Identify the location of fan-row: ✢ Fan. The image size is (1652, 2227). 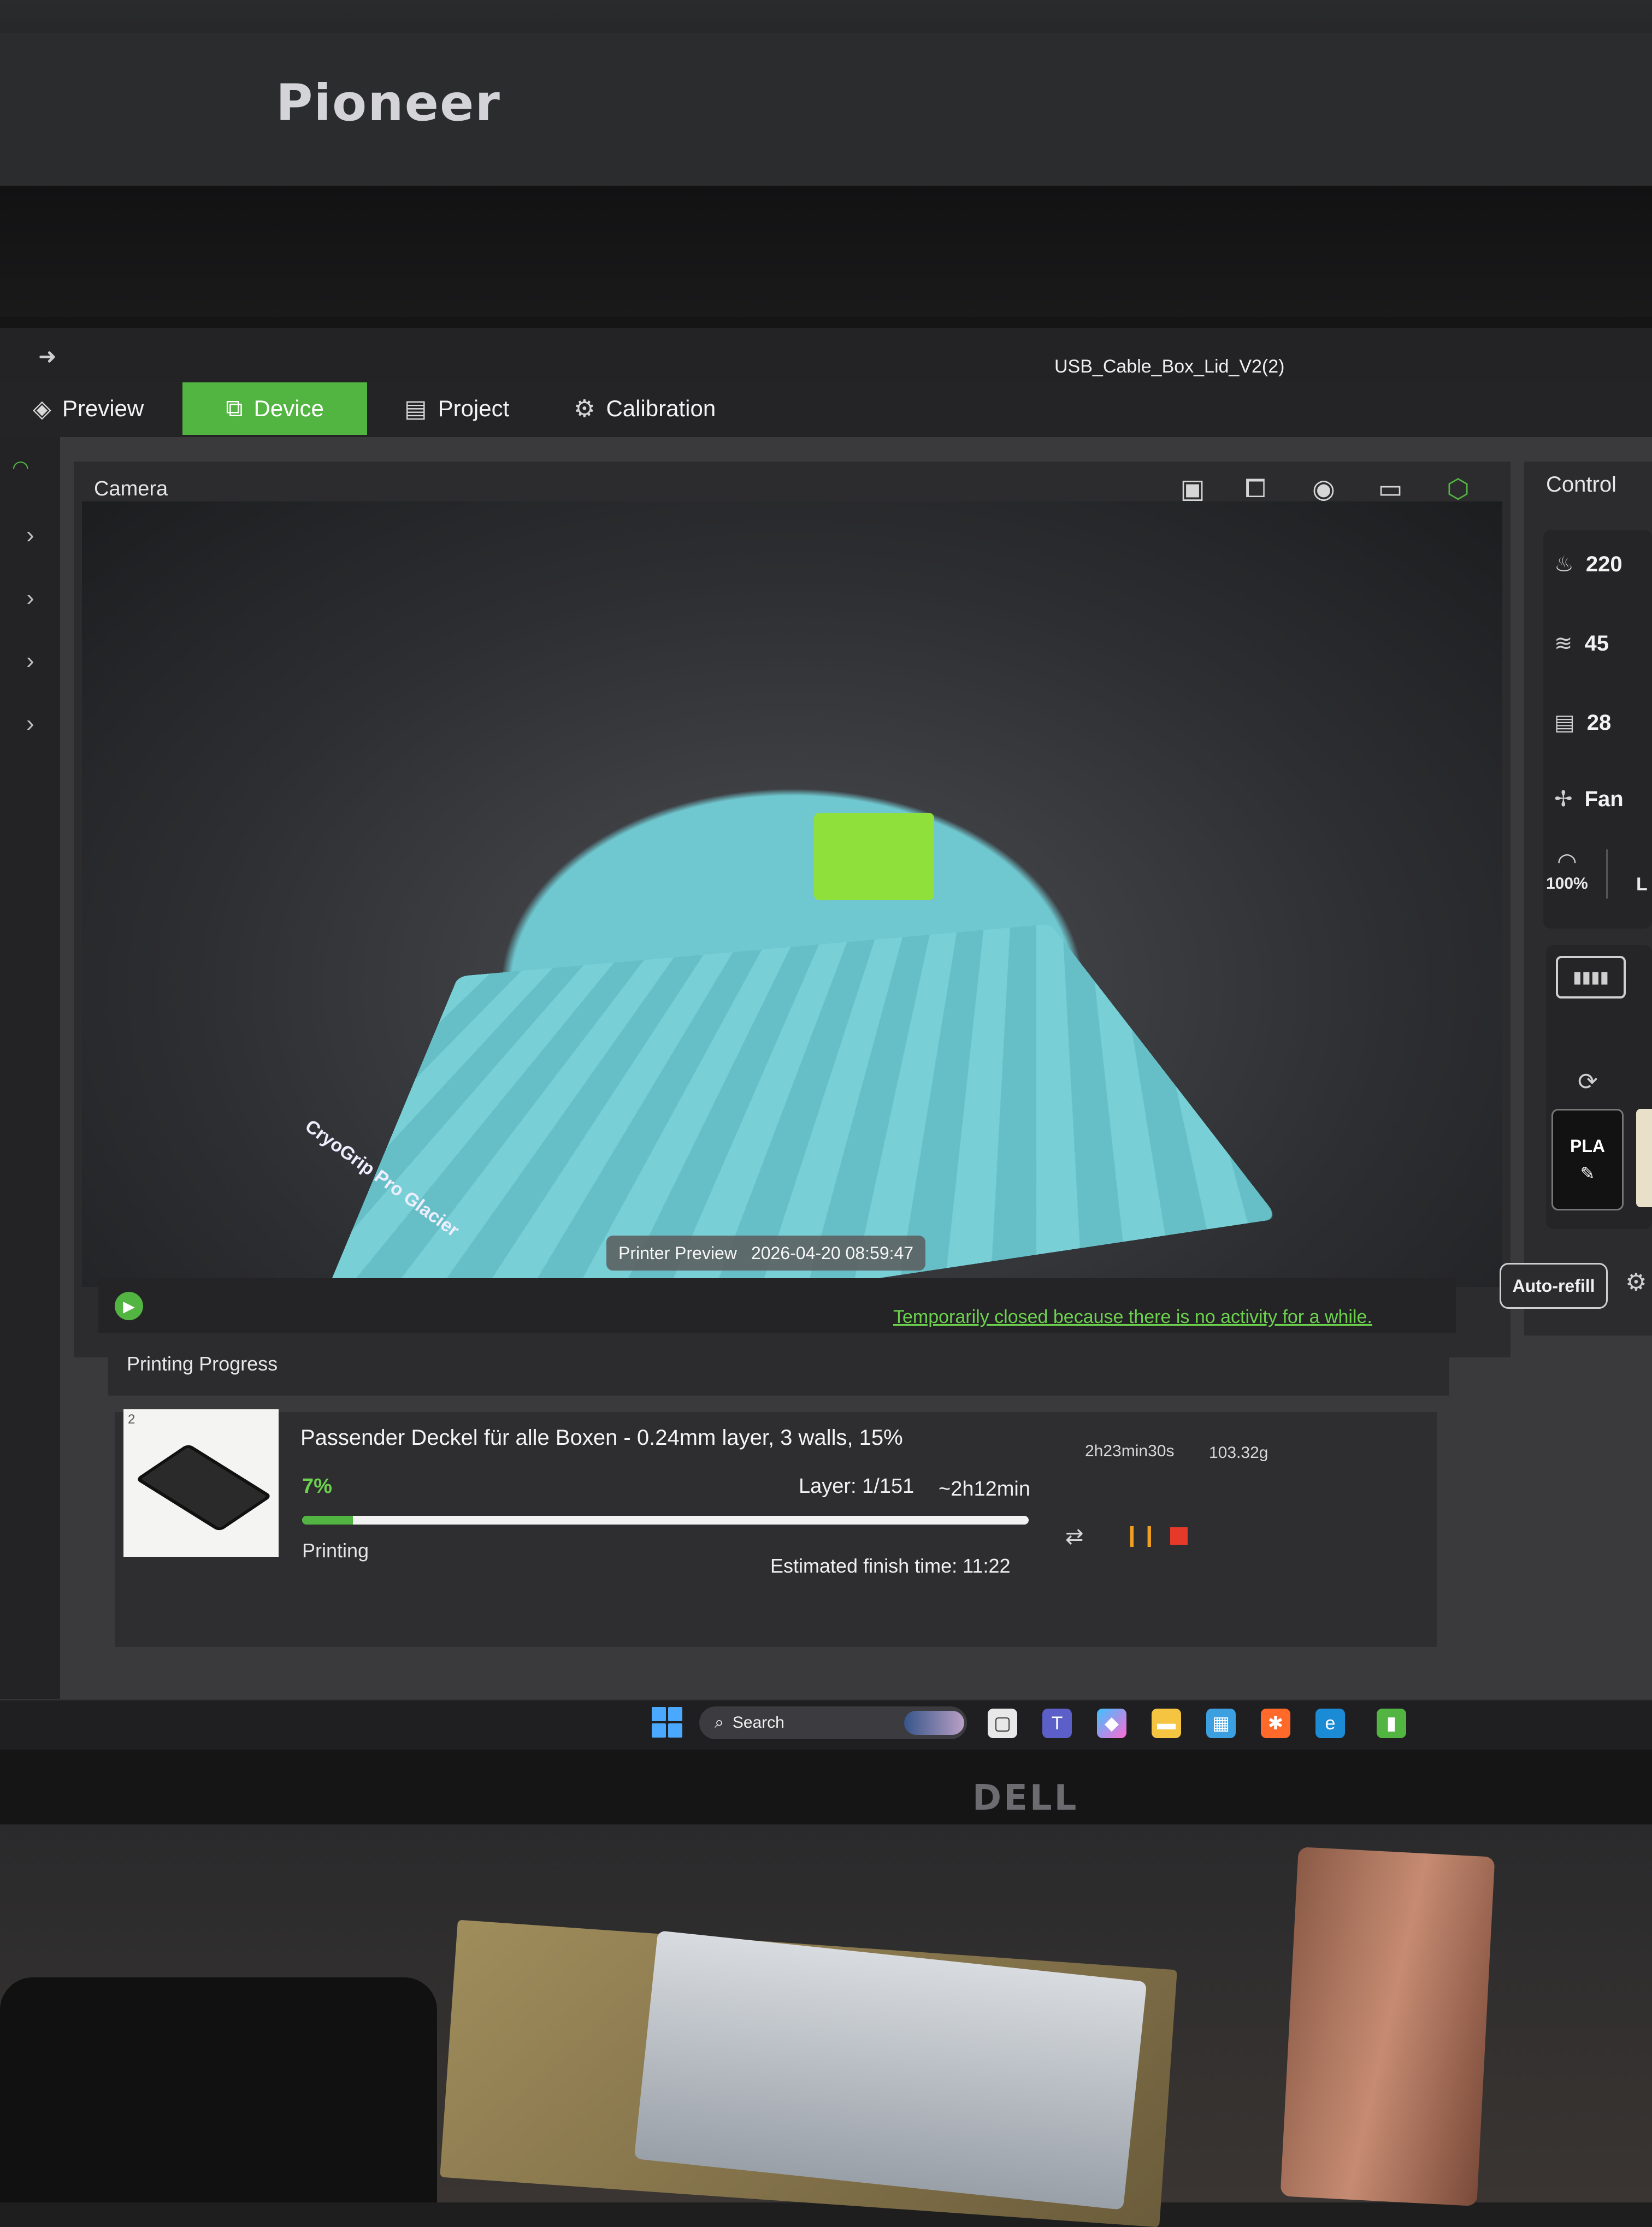
(1589, 799).